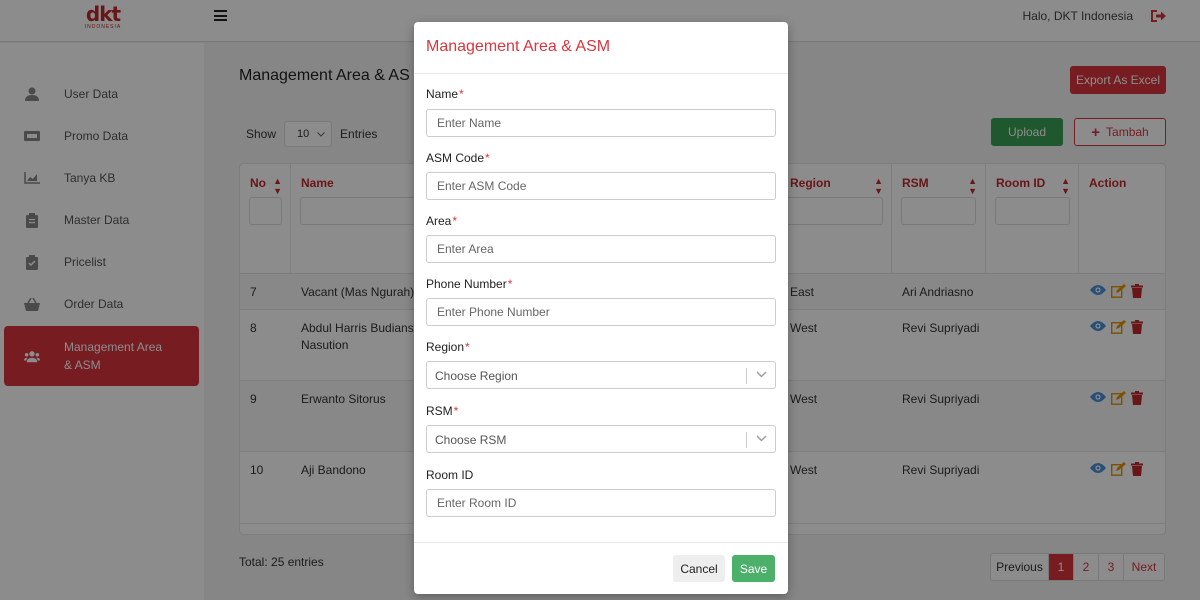  I want to click on save-button: Save, so click(753, 568).